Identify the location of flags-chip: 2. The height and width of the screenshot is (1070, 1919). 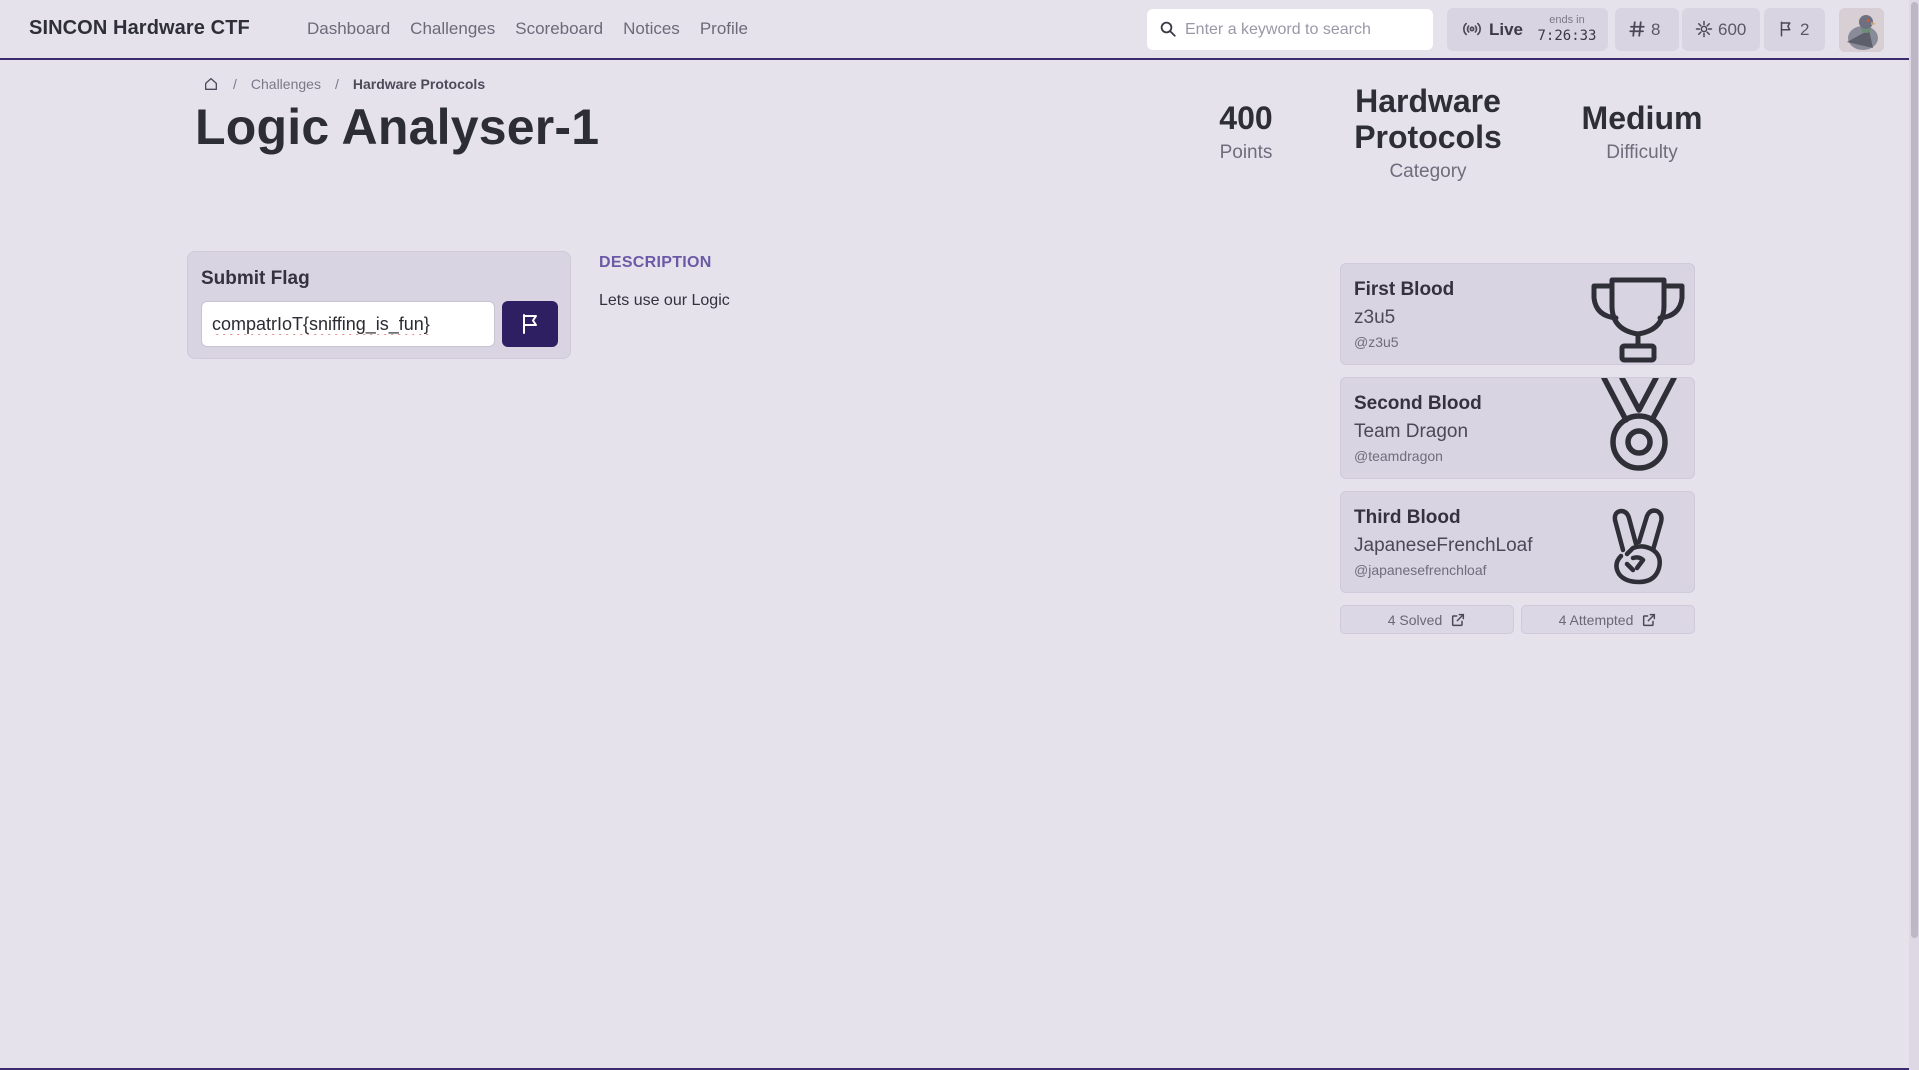
(1794, 29).